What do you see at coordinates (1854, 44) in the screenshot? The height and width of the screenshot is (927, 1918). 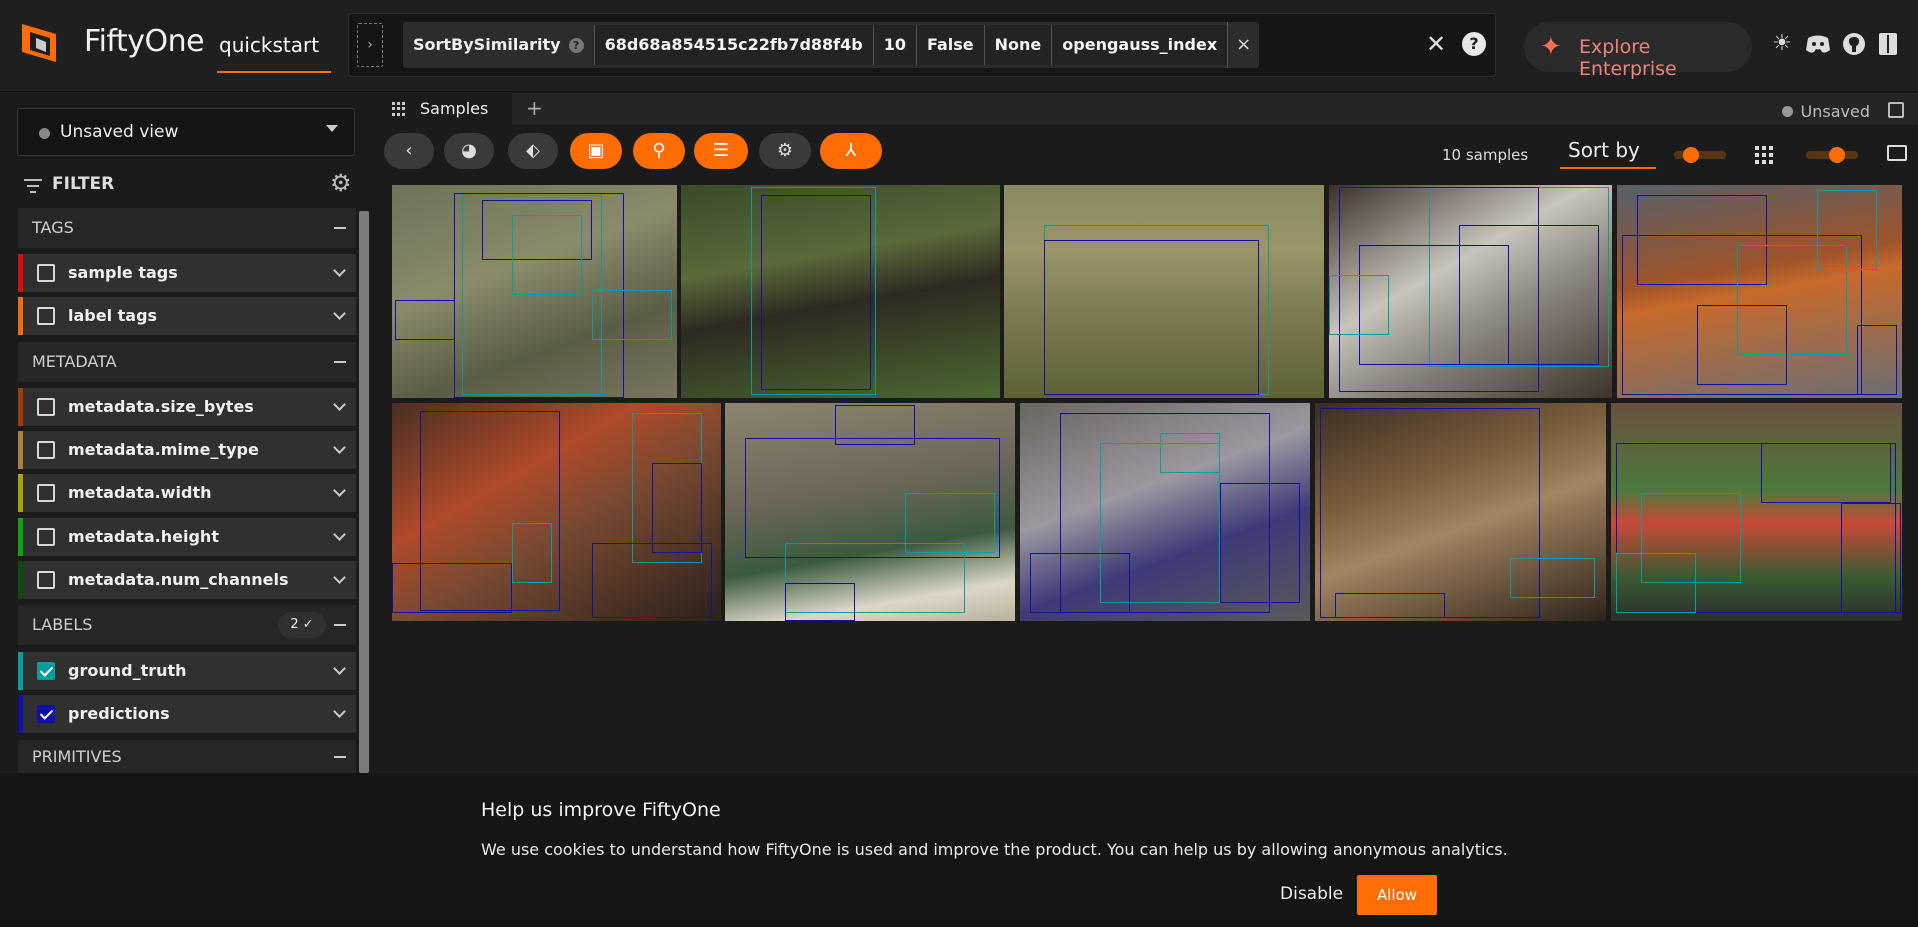 I see `github-icon` at bounding box center [1854, 44].